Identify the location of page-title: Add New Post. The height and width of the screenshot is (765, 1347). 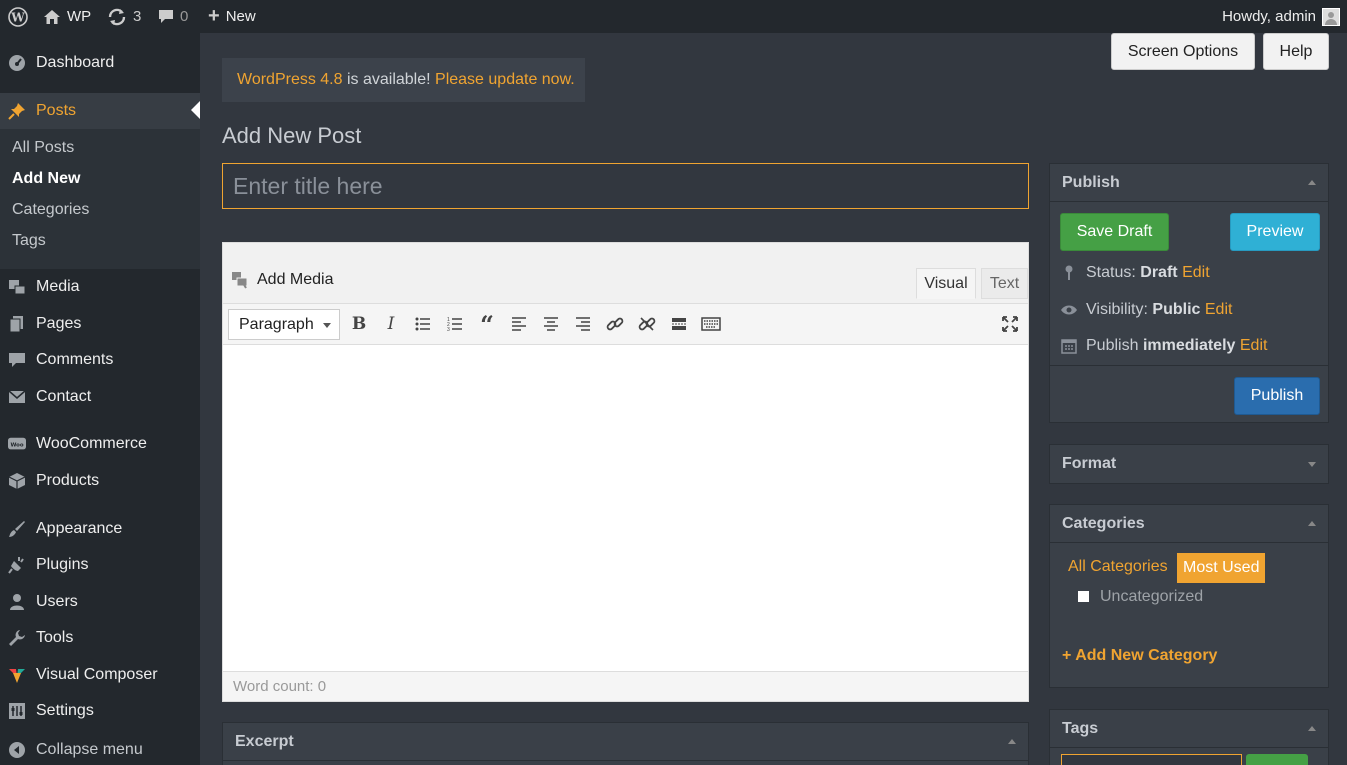
(292, 135).